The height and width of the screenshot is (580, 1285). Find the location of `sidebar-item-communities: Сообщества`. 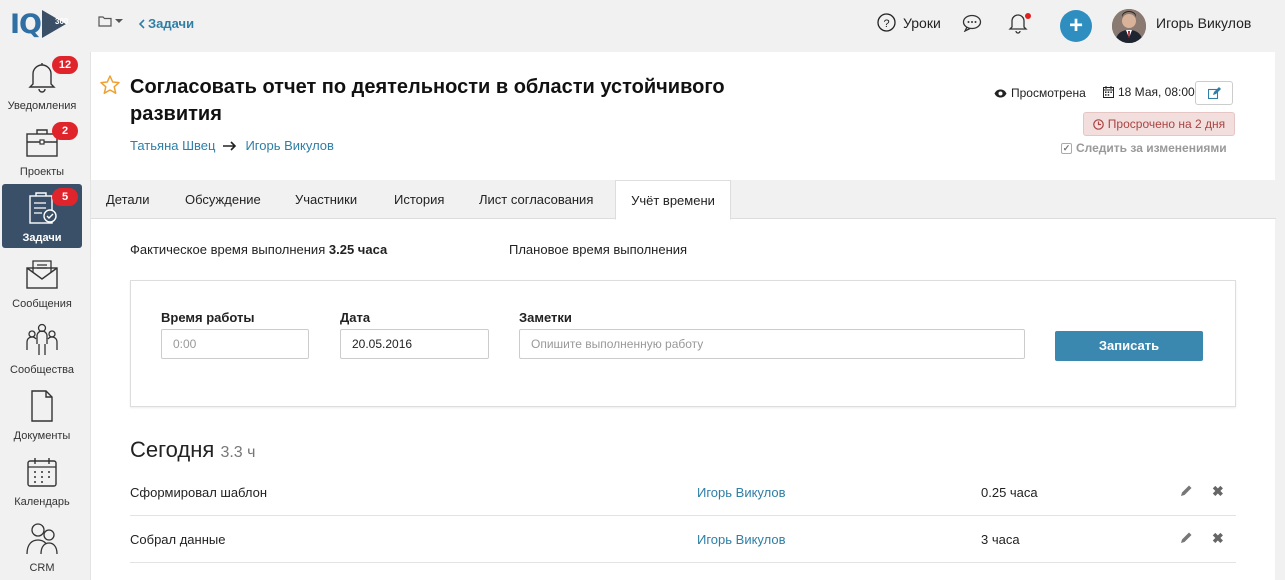

sidebar-item-communities: Сообщества is located at coordinates (42, 348).